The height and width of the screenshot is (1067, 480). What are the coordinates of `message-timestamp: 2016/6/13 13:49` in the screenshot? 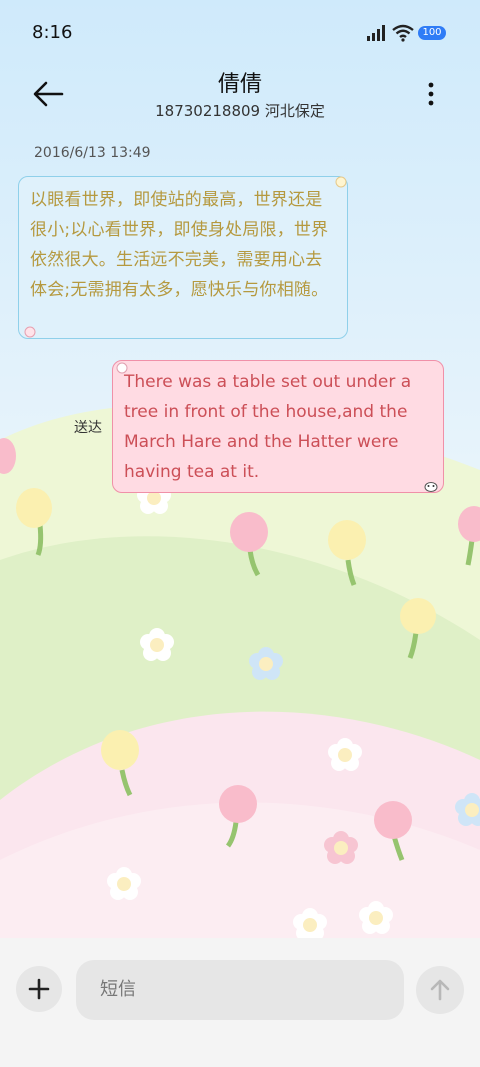 It's located at (92, 153).